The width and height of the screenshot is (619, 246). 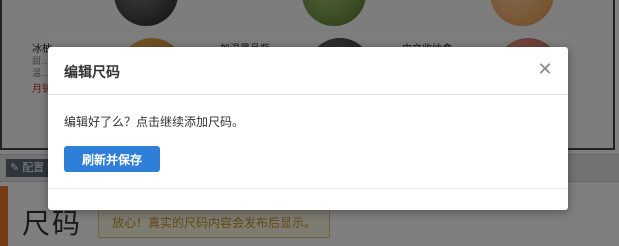 I want to click on close-icon: ✕, so click(x=545, y=70).